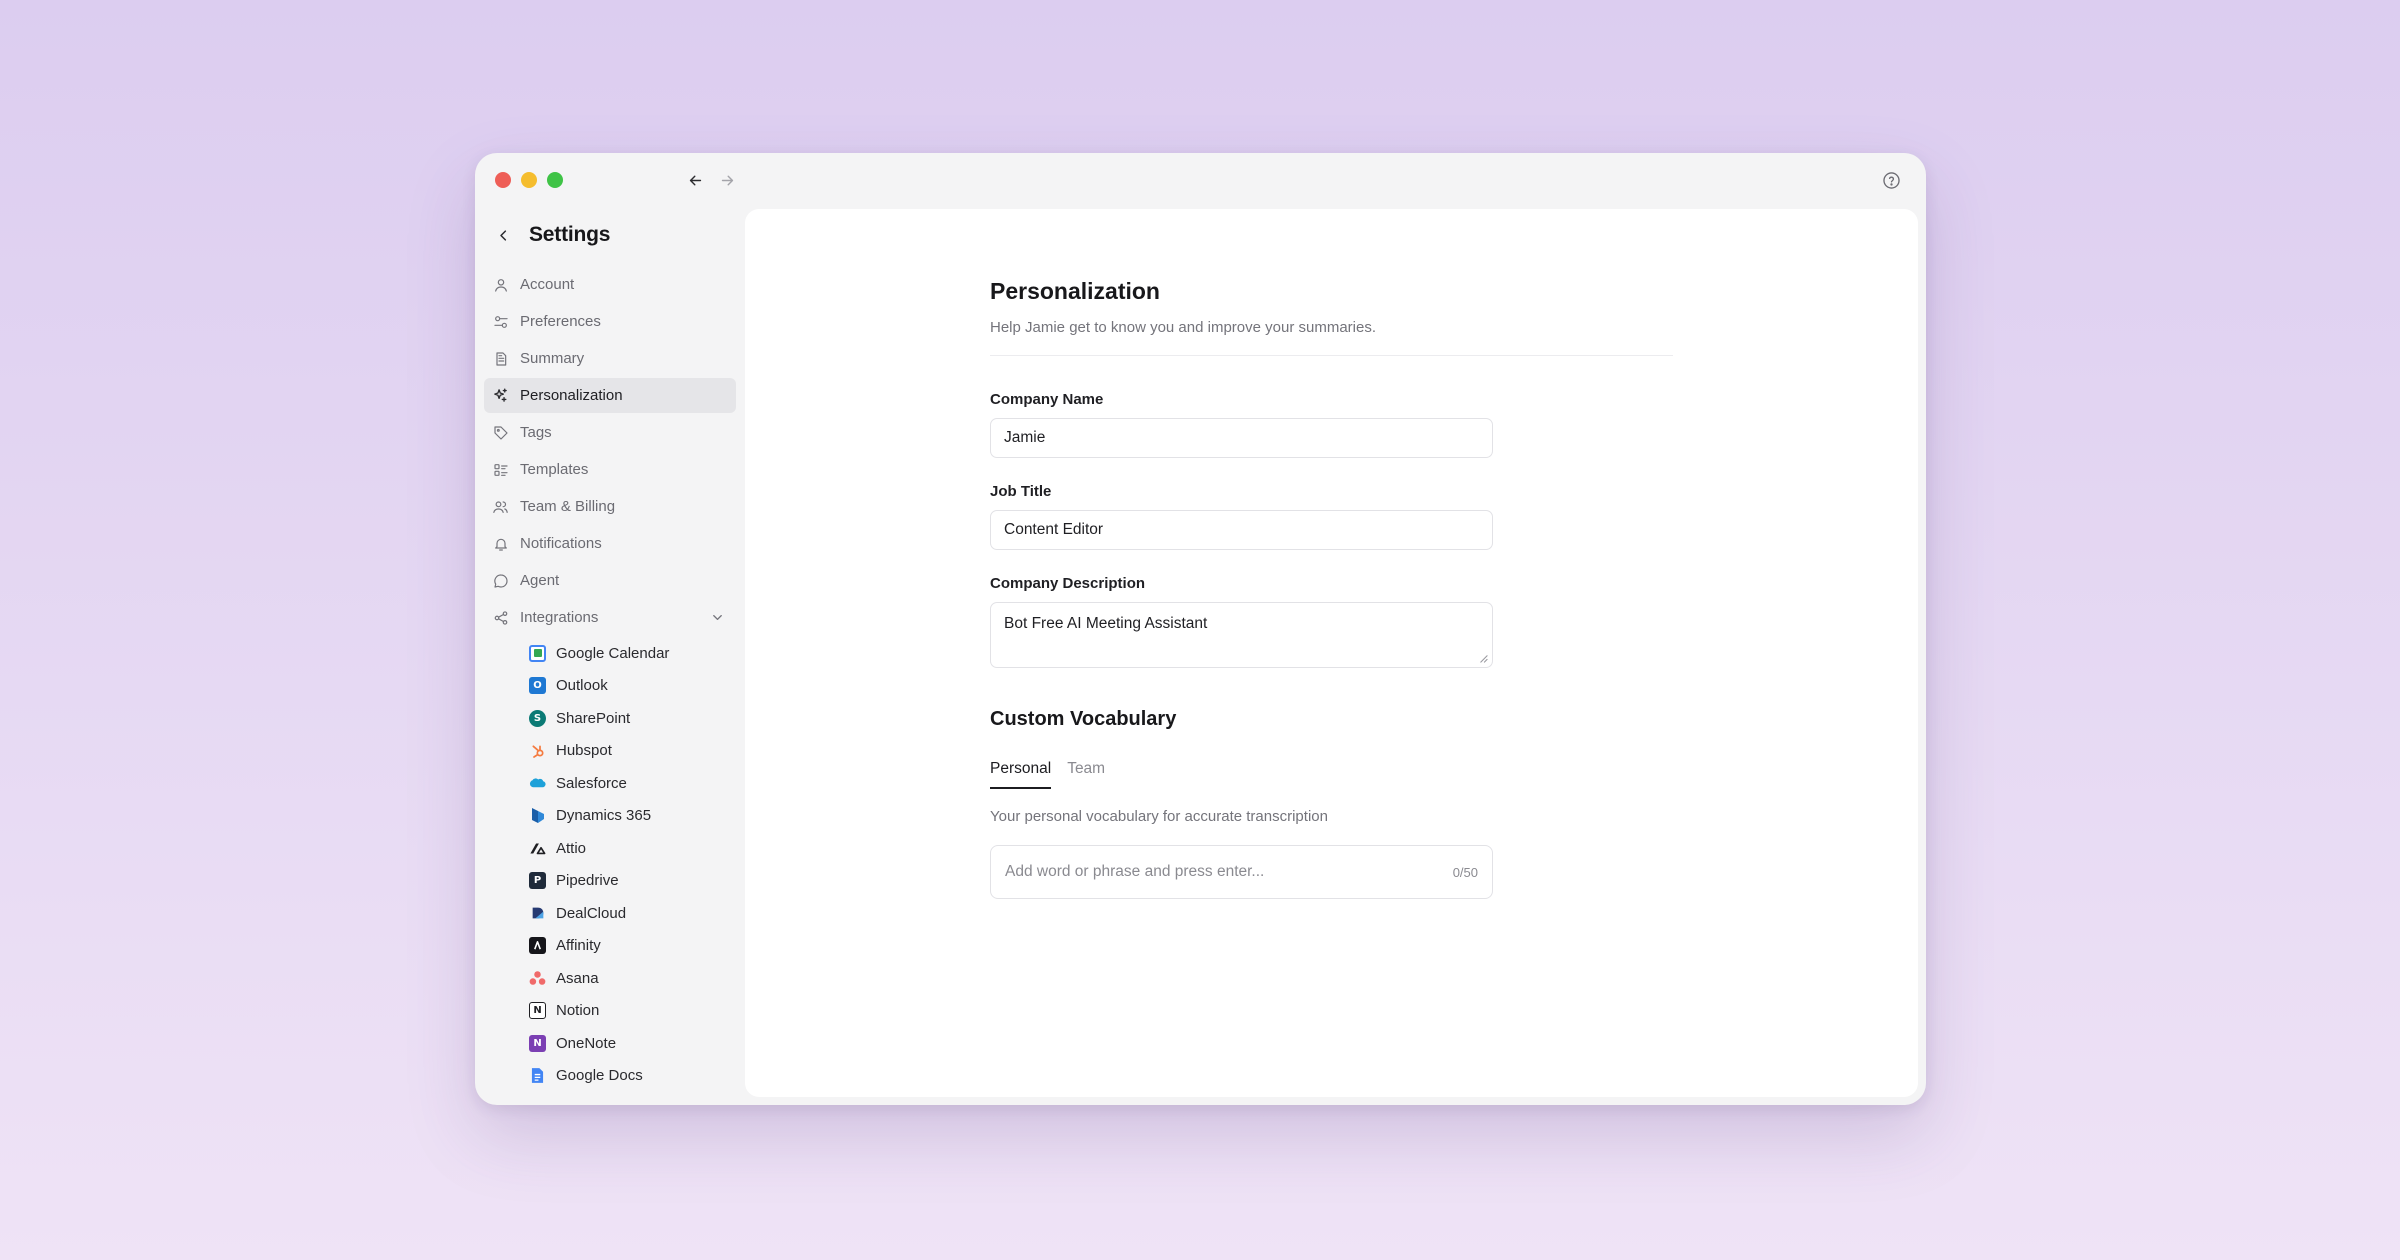  What do you see at coordinates (582, 686) in the screenshot?
I see `integration-label: Outlook` at bounding box center [582, 686].